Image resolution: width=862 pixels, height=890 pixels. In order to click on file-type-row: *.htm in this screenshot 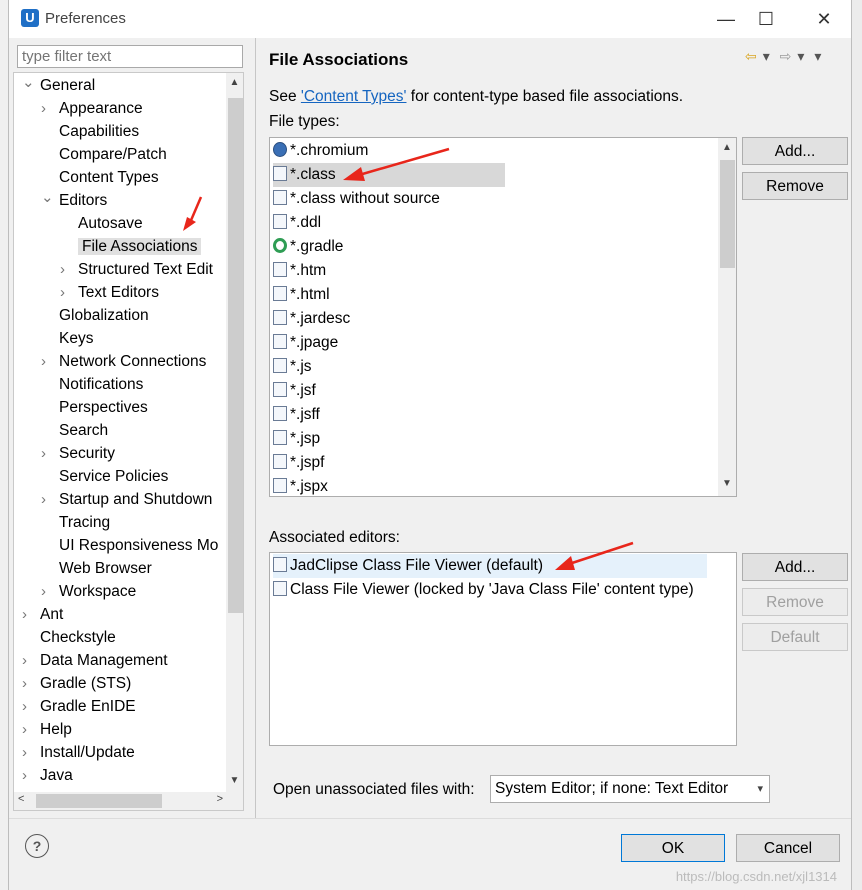, I will do `click(299, 271)`.